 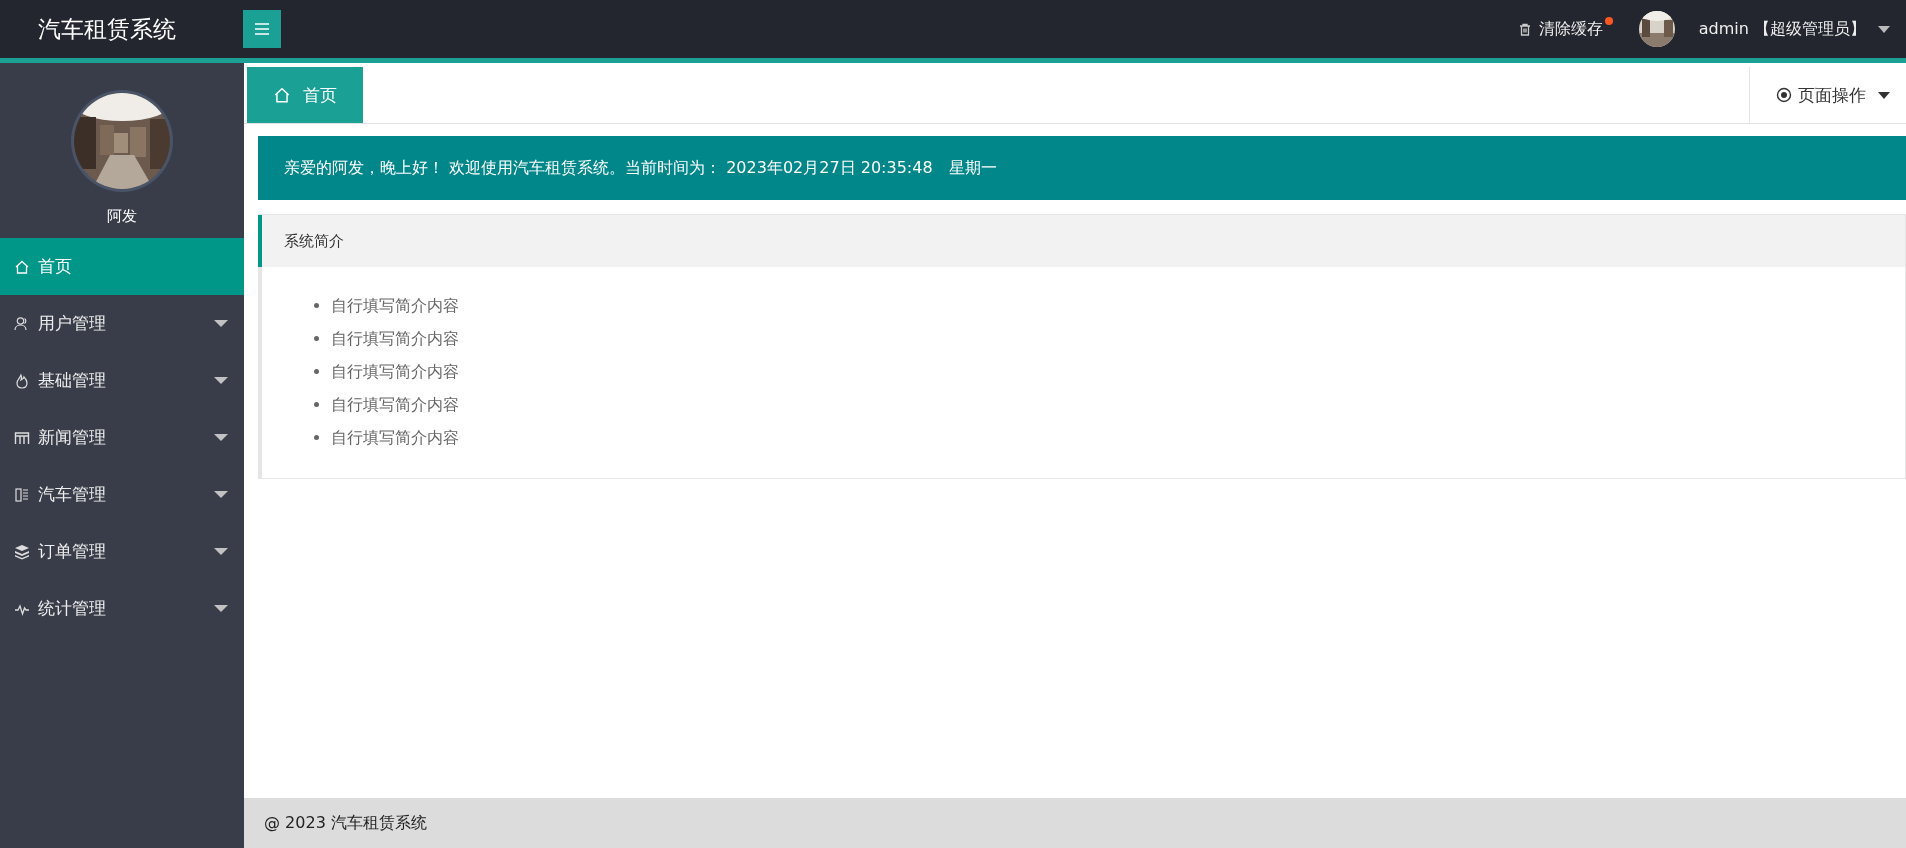 I want to click on user-icon, so click(x=22, y=323).